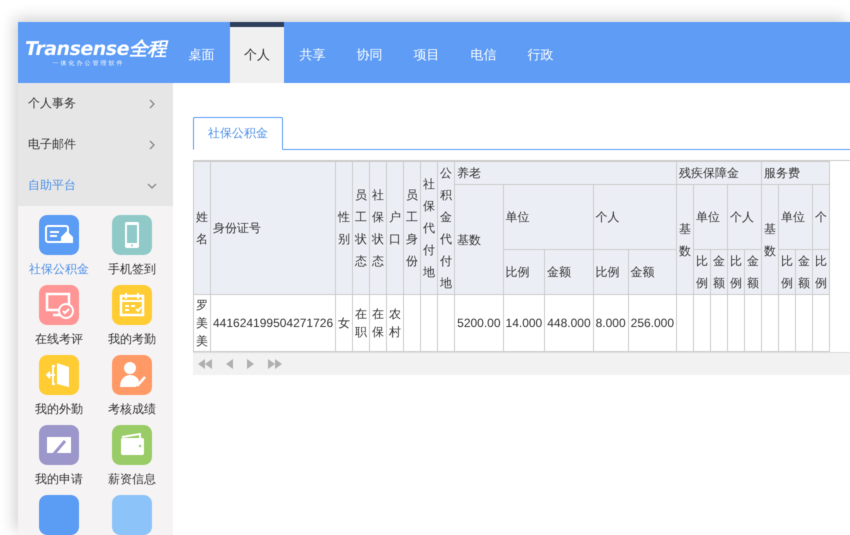 The height and width of the screenshot is (535, 850). I want to click on table-cell: 在职, so click(361, 323).